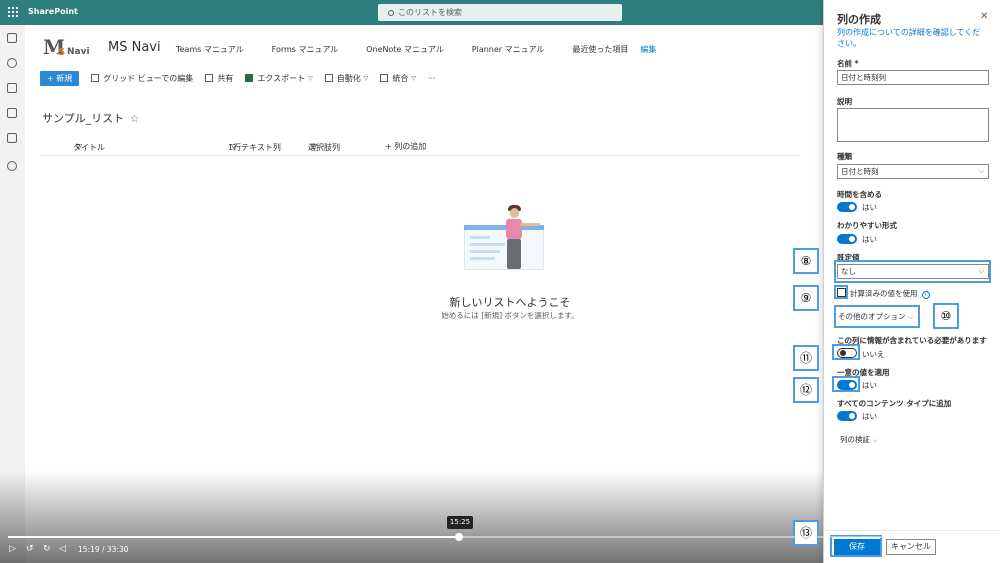 Image resolution: width=1000 pixels, height=563 pixels. Describe the element at coordinates (148, 78) in the screenshot. I see `grid-edit-label: グリッド ビューでの編集` at that location.